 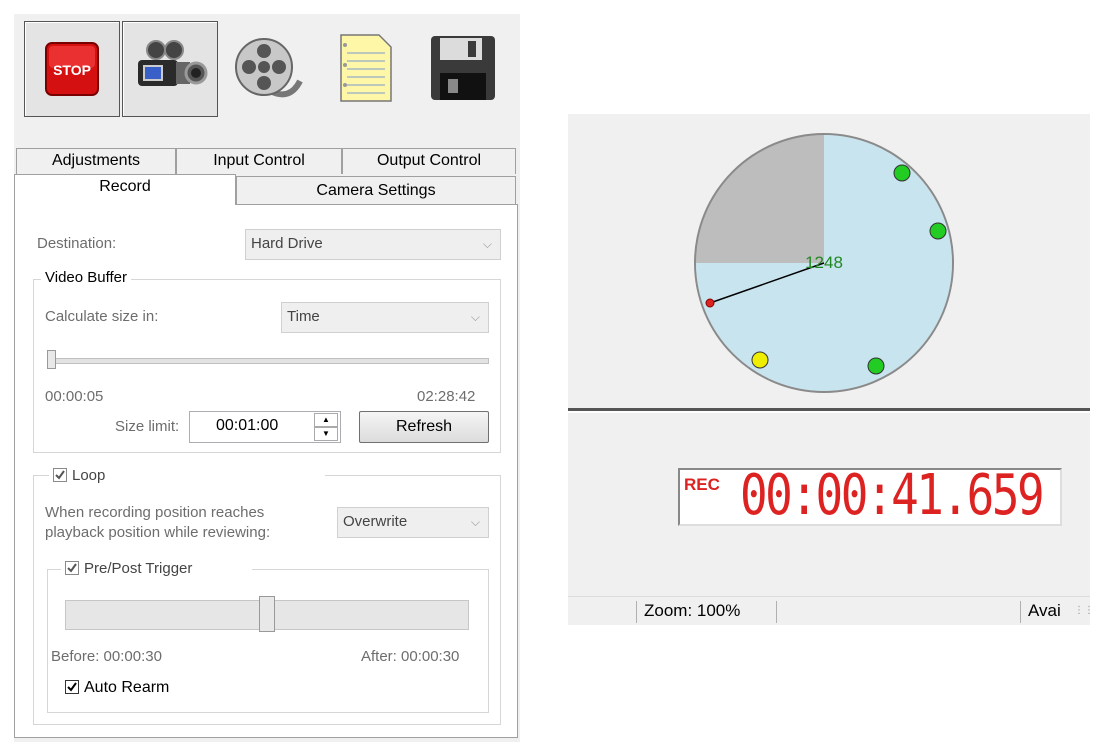 What do you see at coordinates (96, 161) in the screenshot?
I see `tab-adjustments: Adjustments` at bounding box center [96, 161].